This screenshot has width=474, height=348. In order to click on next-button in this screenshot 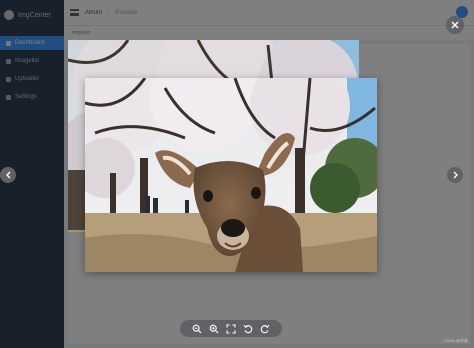, I will do `click(455, 175)`.